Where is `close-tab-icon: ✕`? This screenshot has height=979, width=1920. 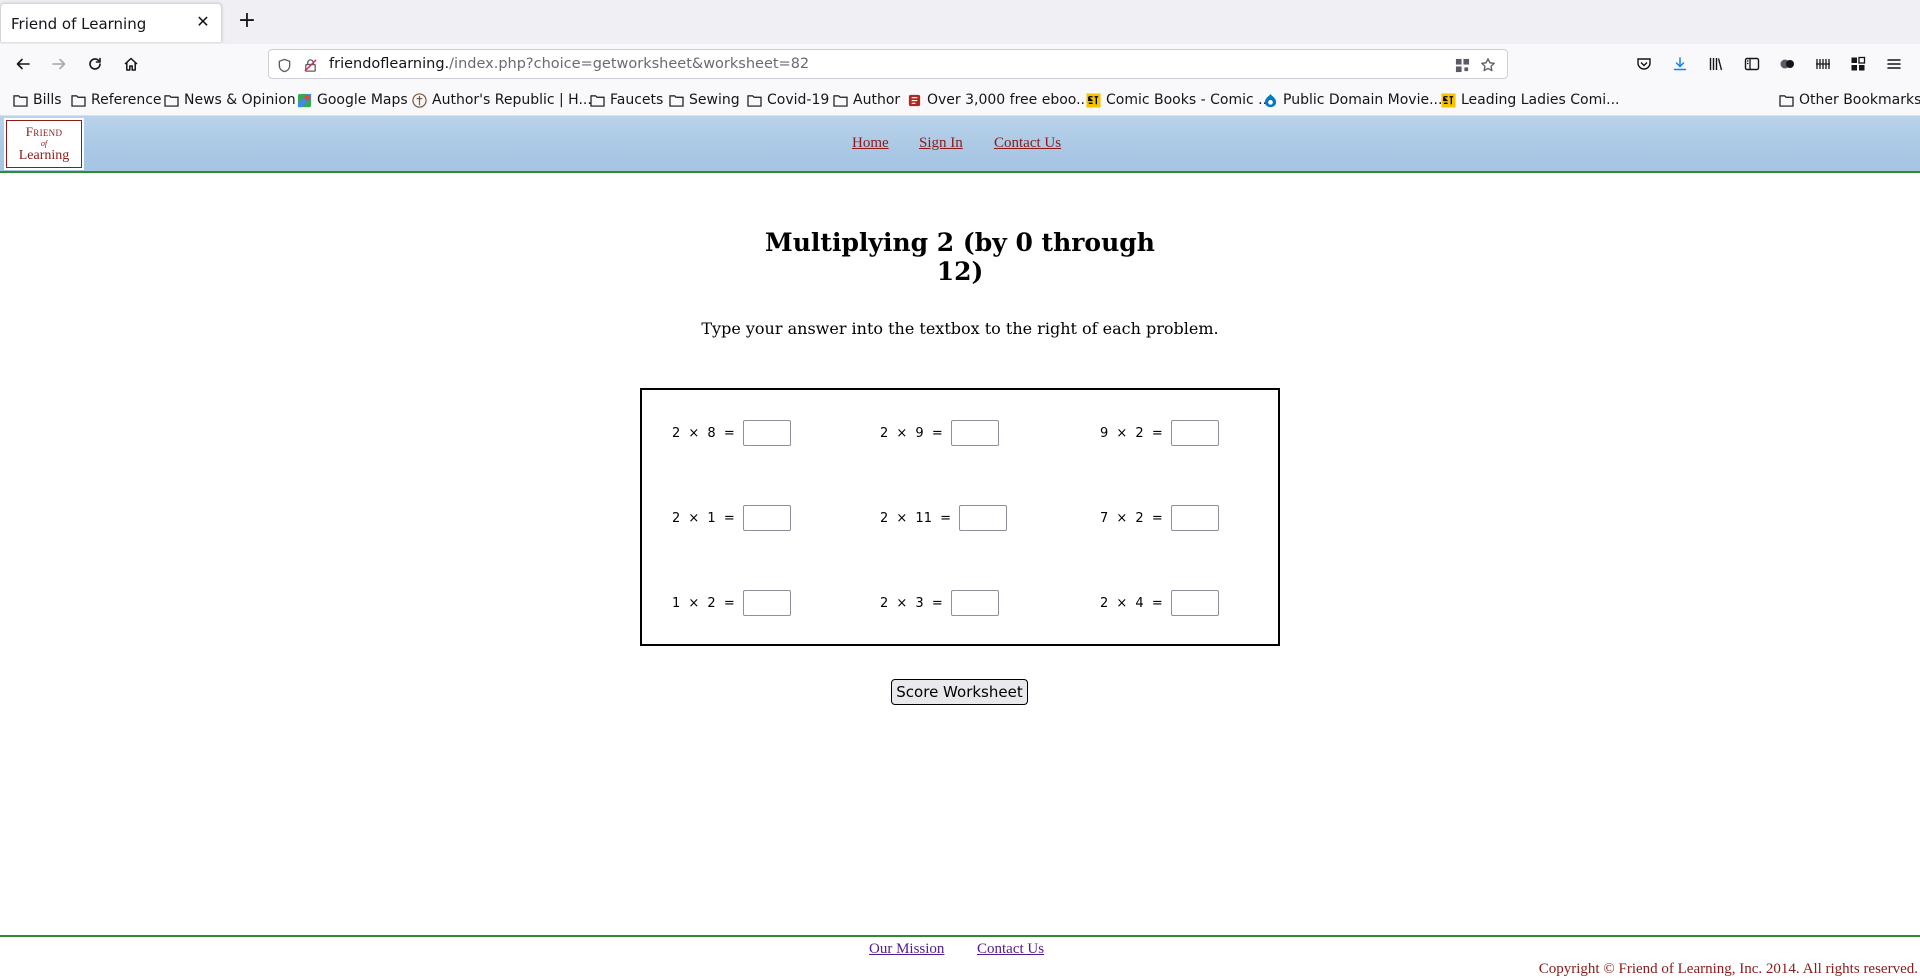
close-tab-icon: ✕ is located at coordinates (203, 22).